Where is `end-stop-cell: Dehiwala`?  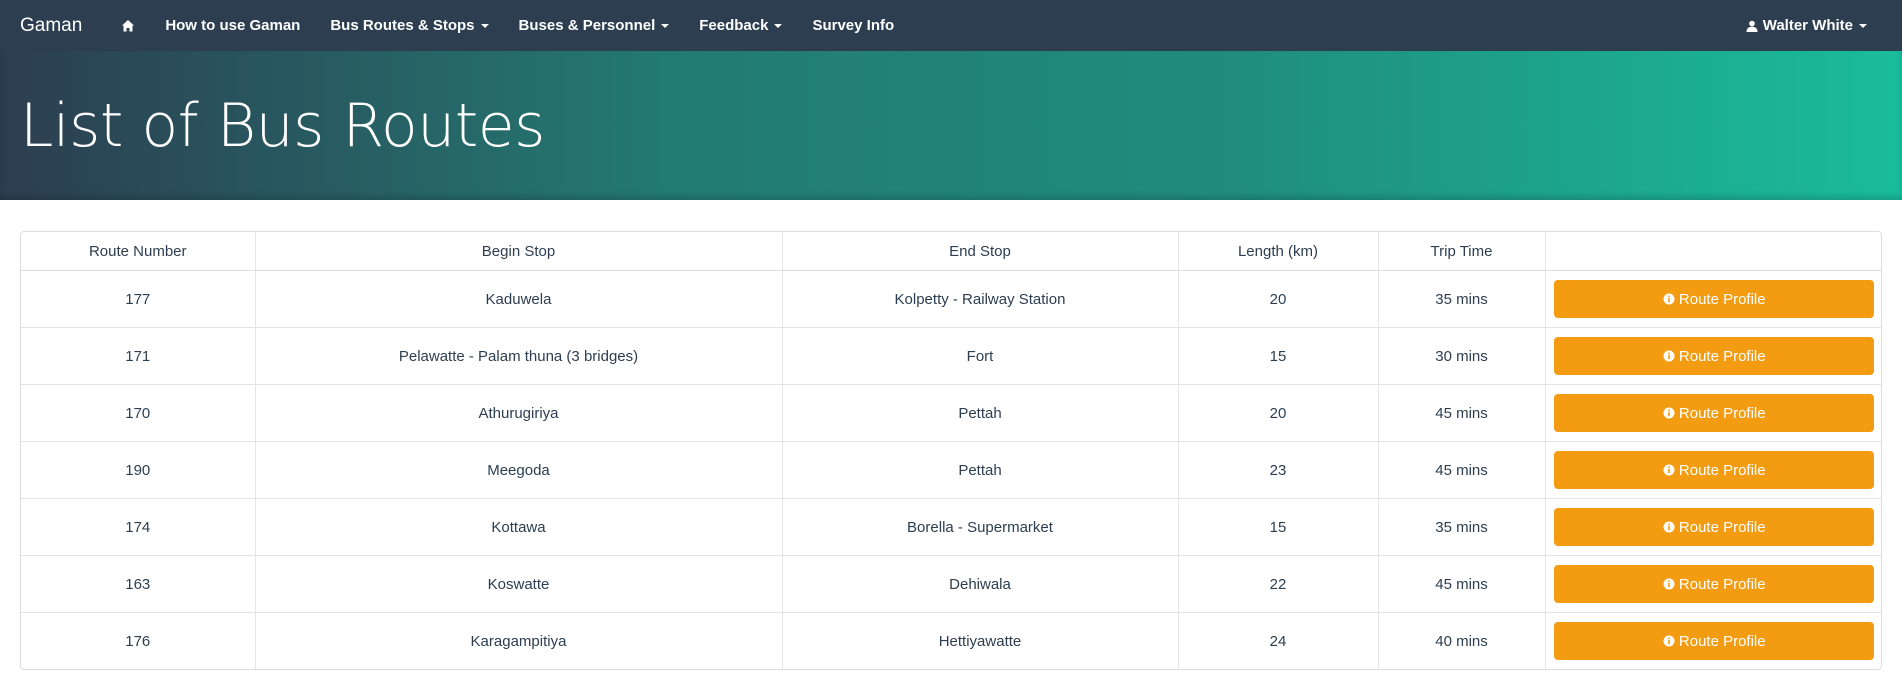
end-stop-cell: Dehiwala is located at coordinates (980, 584).